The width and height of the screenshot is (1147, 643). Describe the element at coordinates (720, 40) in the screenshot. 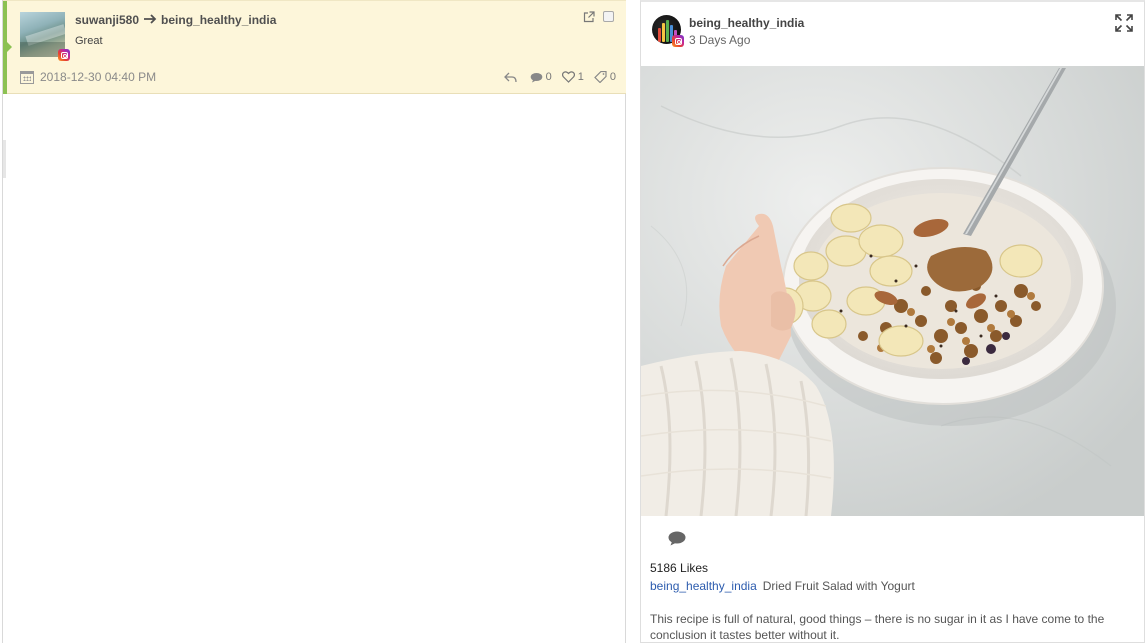

I see `post-time: 3 Days Ago` at that location.